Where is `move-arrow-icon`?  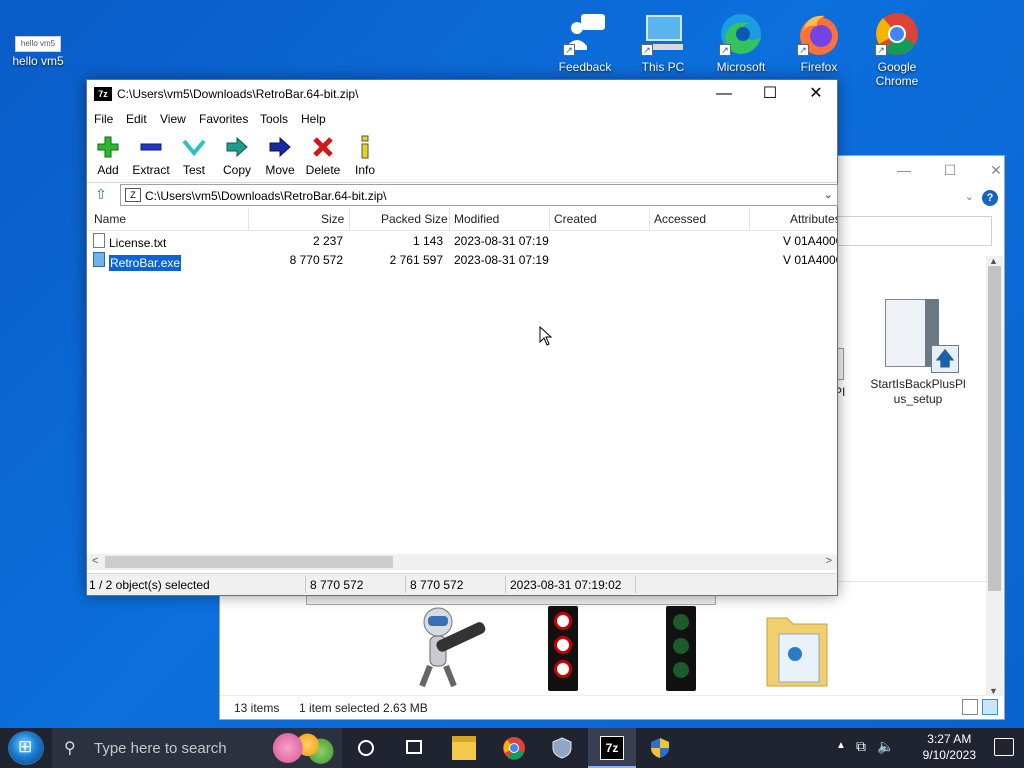
move-arrow-icon is located at coordinates (280, 147).